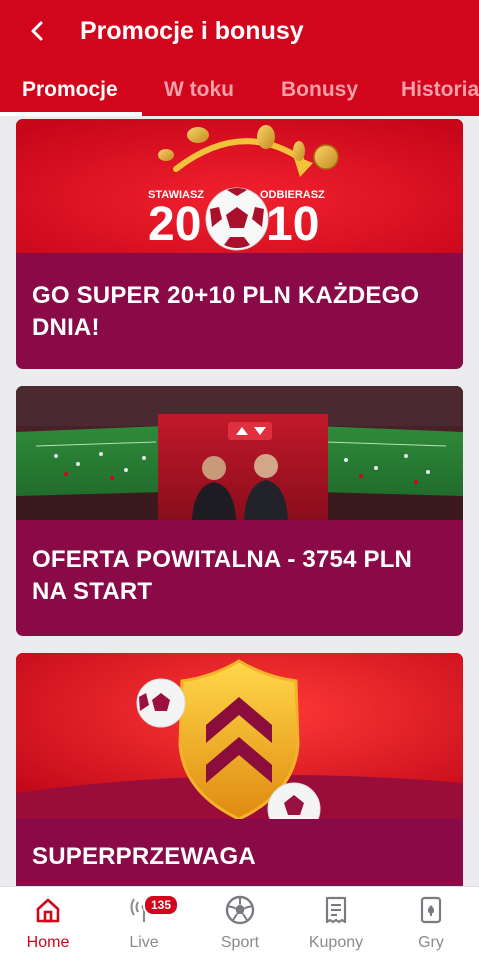 The width and height of the screenshot is (479, 961). Describe the element at coordinates (222, 575) in the screenshot. I see `promo-title: OFERTA POWITALNA - 3754 PLN NA START` at that location.